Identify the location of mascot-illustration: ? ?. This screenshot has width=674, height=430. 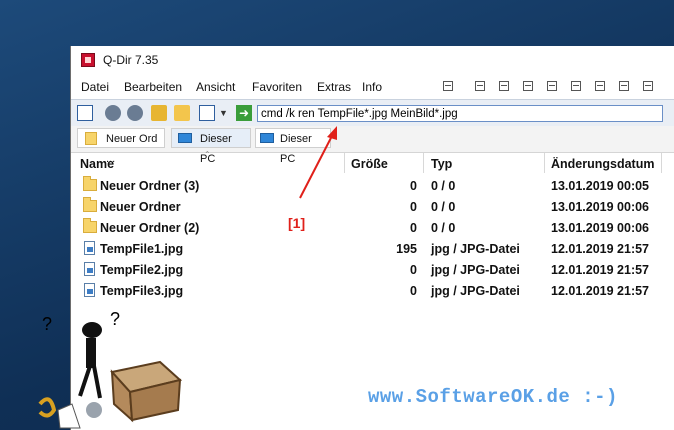
(110, 369).